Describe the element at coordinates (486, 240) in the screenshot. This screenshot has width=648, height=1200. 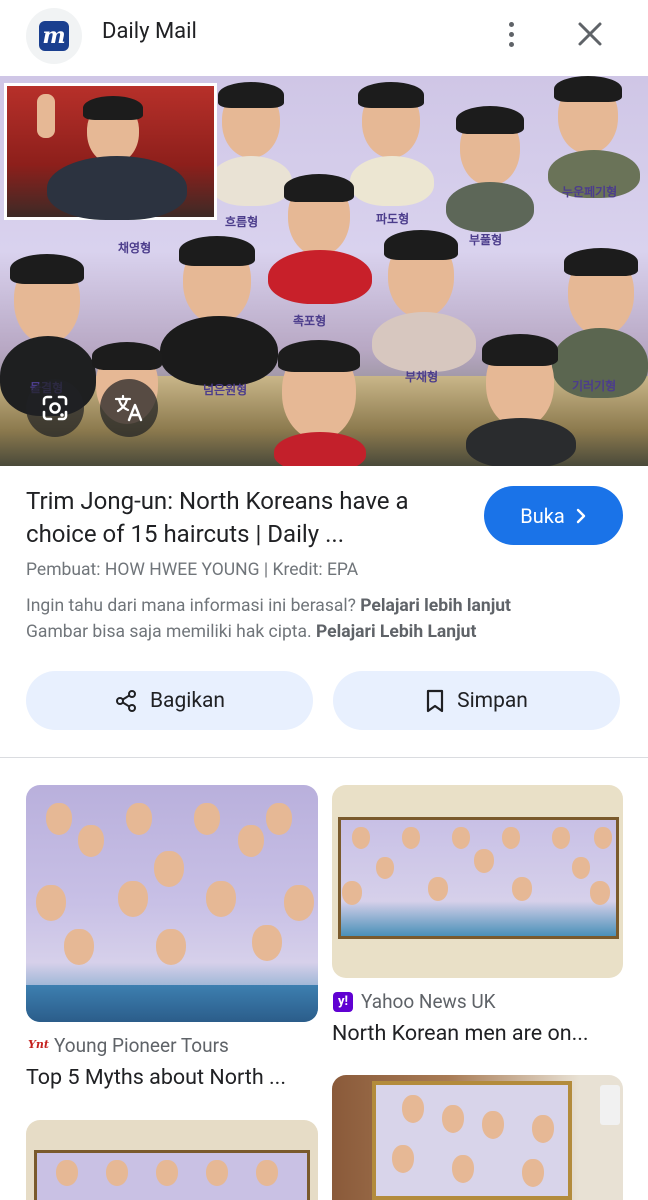
I see `hero-label: 부풀형` at that location.